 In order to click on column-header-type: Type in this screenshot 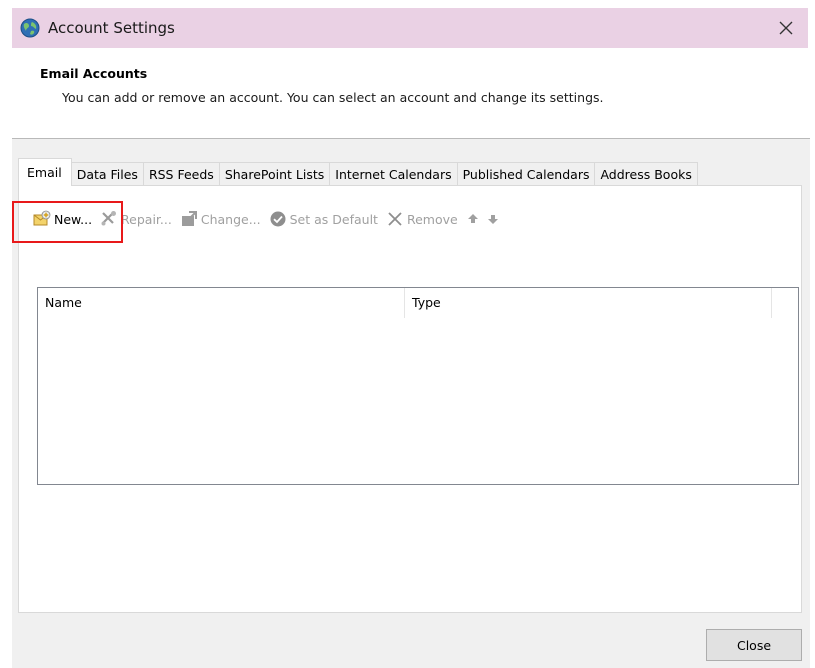, I will do `click(588, 303)`.